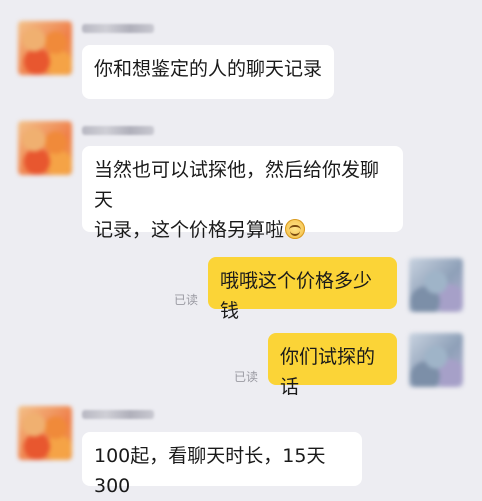 The height and width of the screenshot is (501, 482). What do you see at coordinates (208, 69) in the screenshot?
I see `message-text: 你和想鉴定的人的聊天记录` at bounding box center [208, 69].